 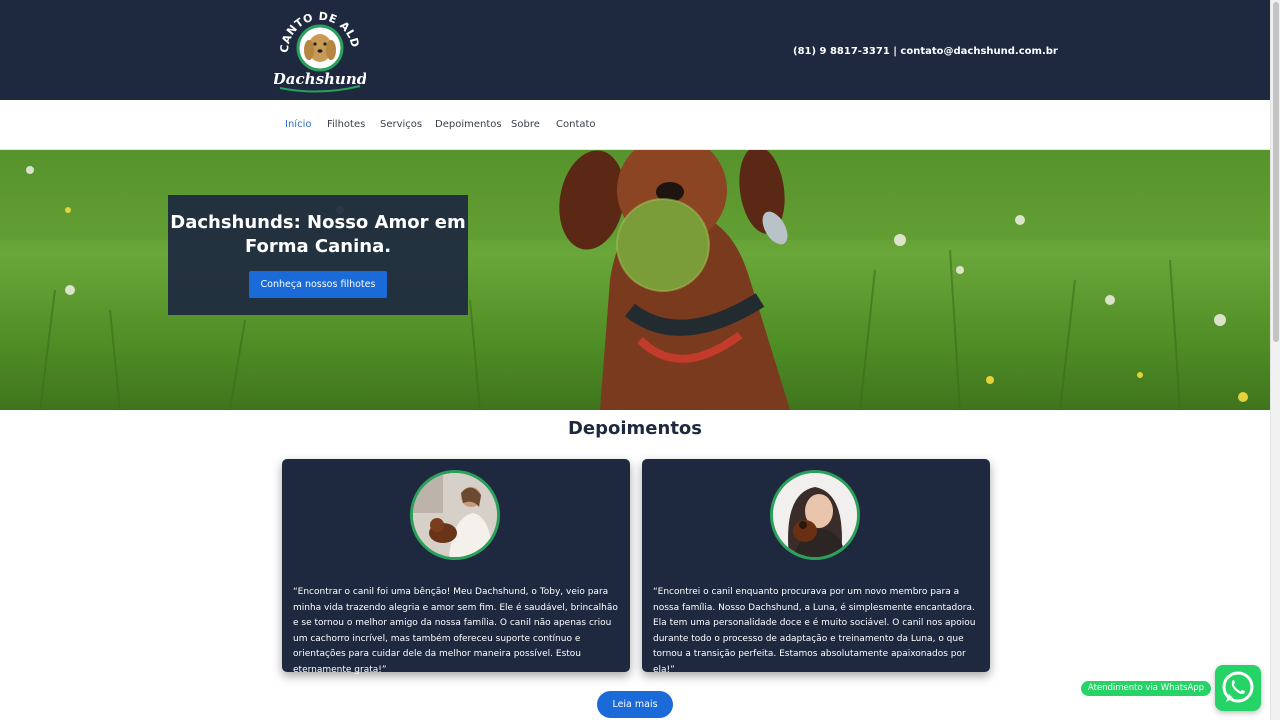 What do you see at coordinates (298, 124) in the screenshot?
I see `nav-item-inicio: Início` at bounding box center [298, 124].